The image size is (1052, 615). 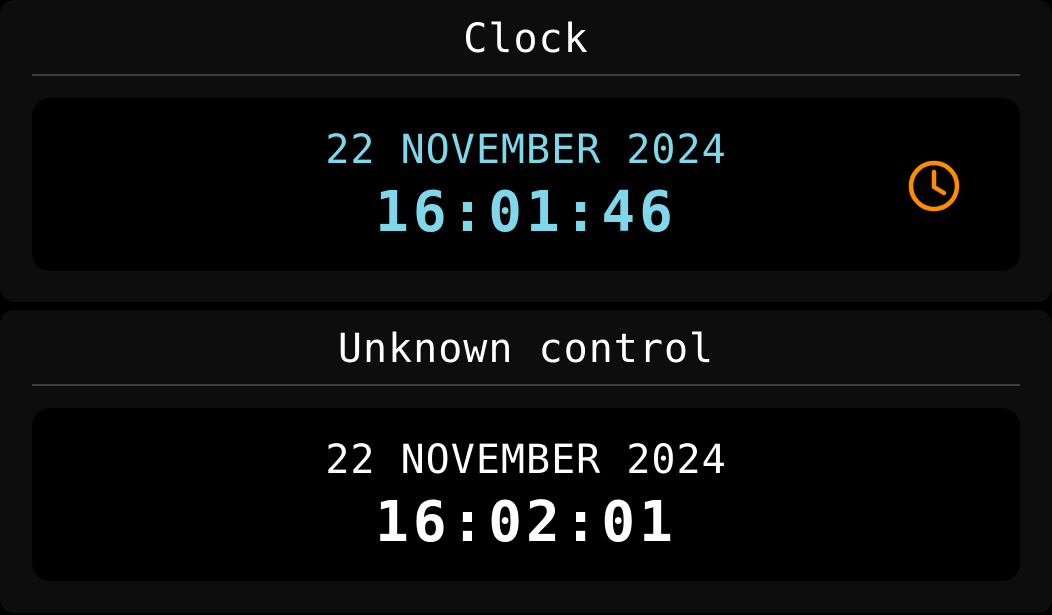 What do you see at coordinates (526, 212) in the screenshot?
I see `time-display: 16:01:46` at bounding box center [526, 212].